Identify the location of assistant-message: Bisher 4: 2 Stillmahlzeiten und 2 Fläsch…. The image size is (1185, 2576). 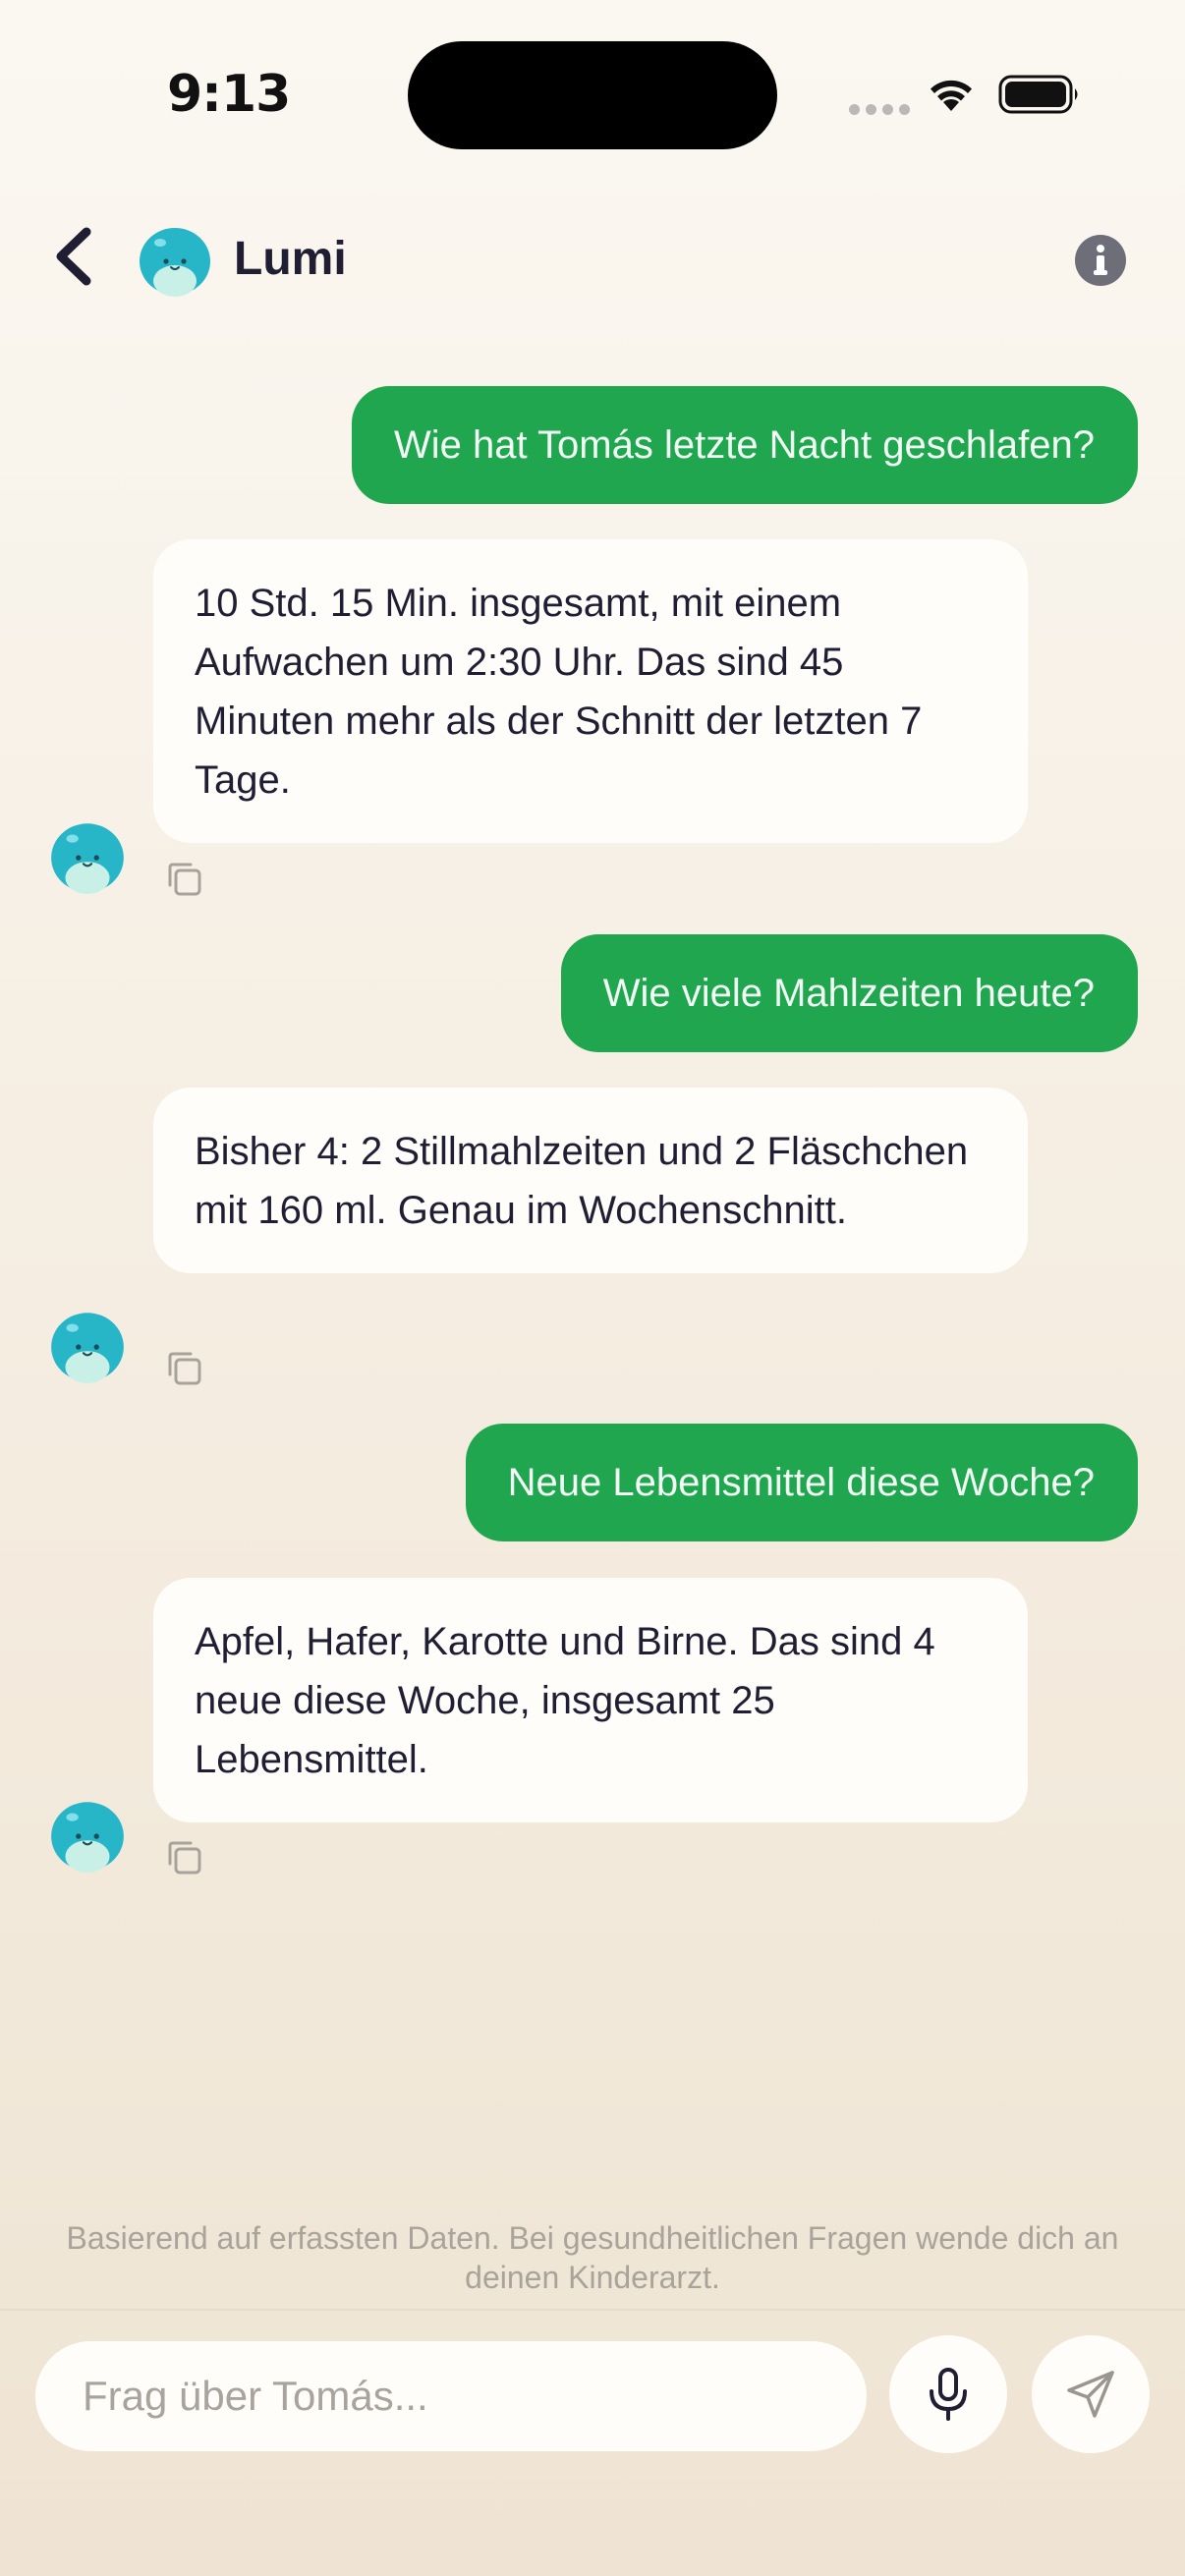
(591, 1180).